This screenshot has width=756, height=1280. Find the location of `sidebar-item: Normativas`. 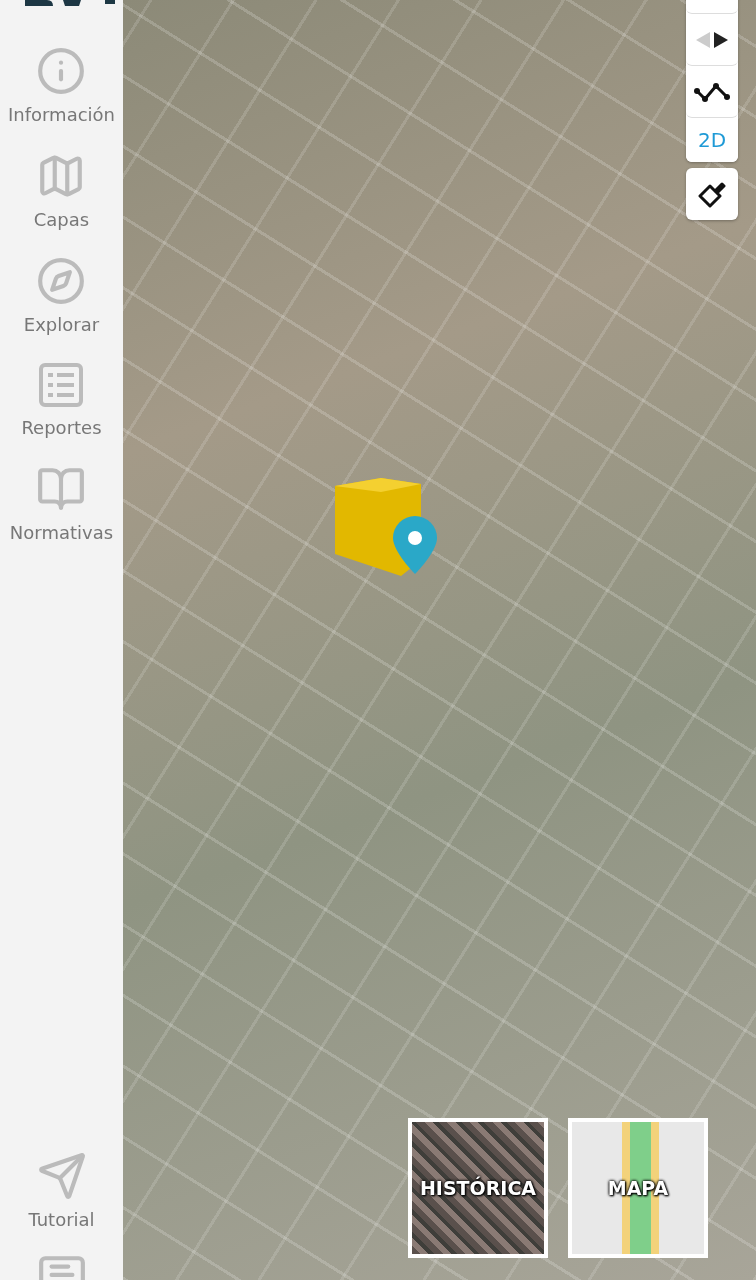

sidebar-item: Normativas is located at coordinates (61, 503).